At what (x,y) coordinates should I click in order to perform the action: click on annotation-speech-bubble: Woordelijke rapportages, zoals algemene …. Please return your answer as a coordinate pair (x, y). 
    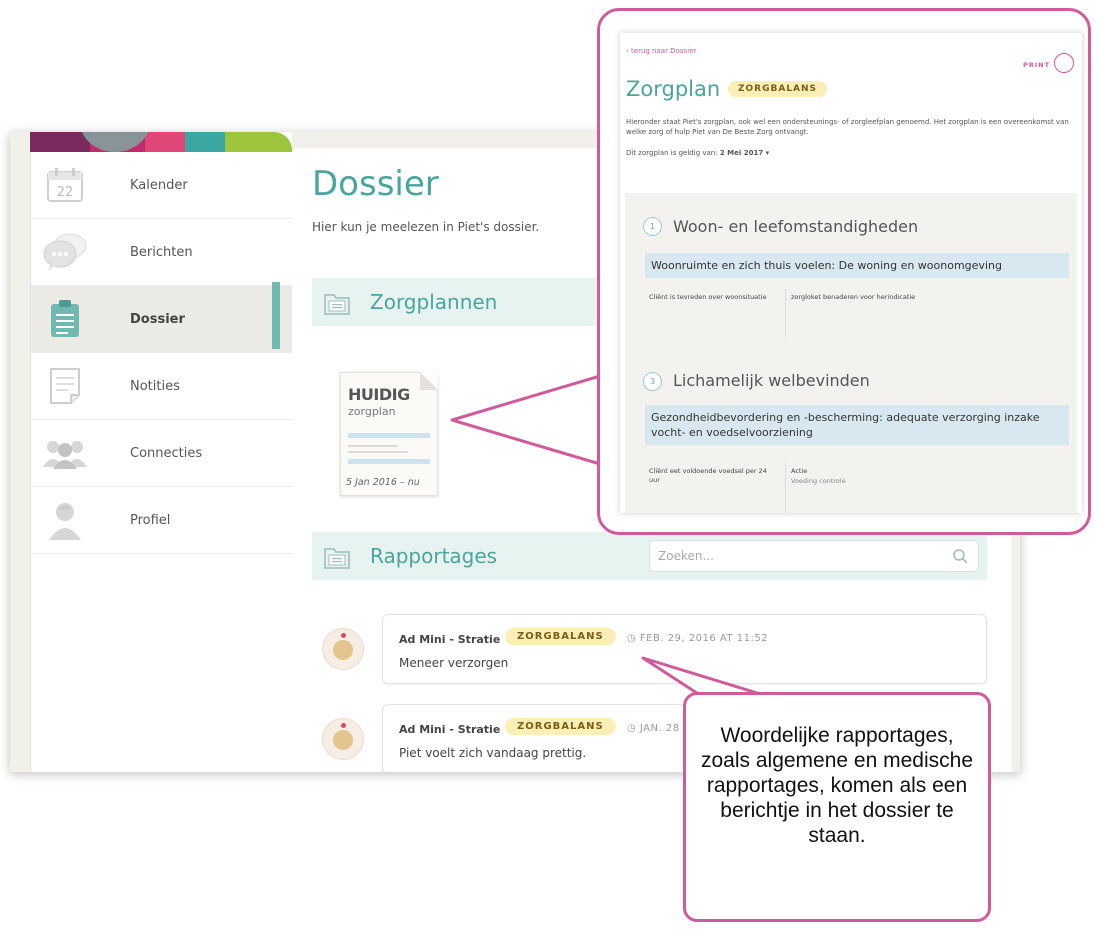
    Looking at the image, I should click on (837, 807).